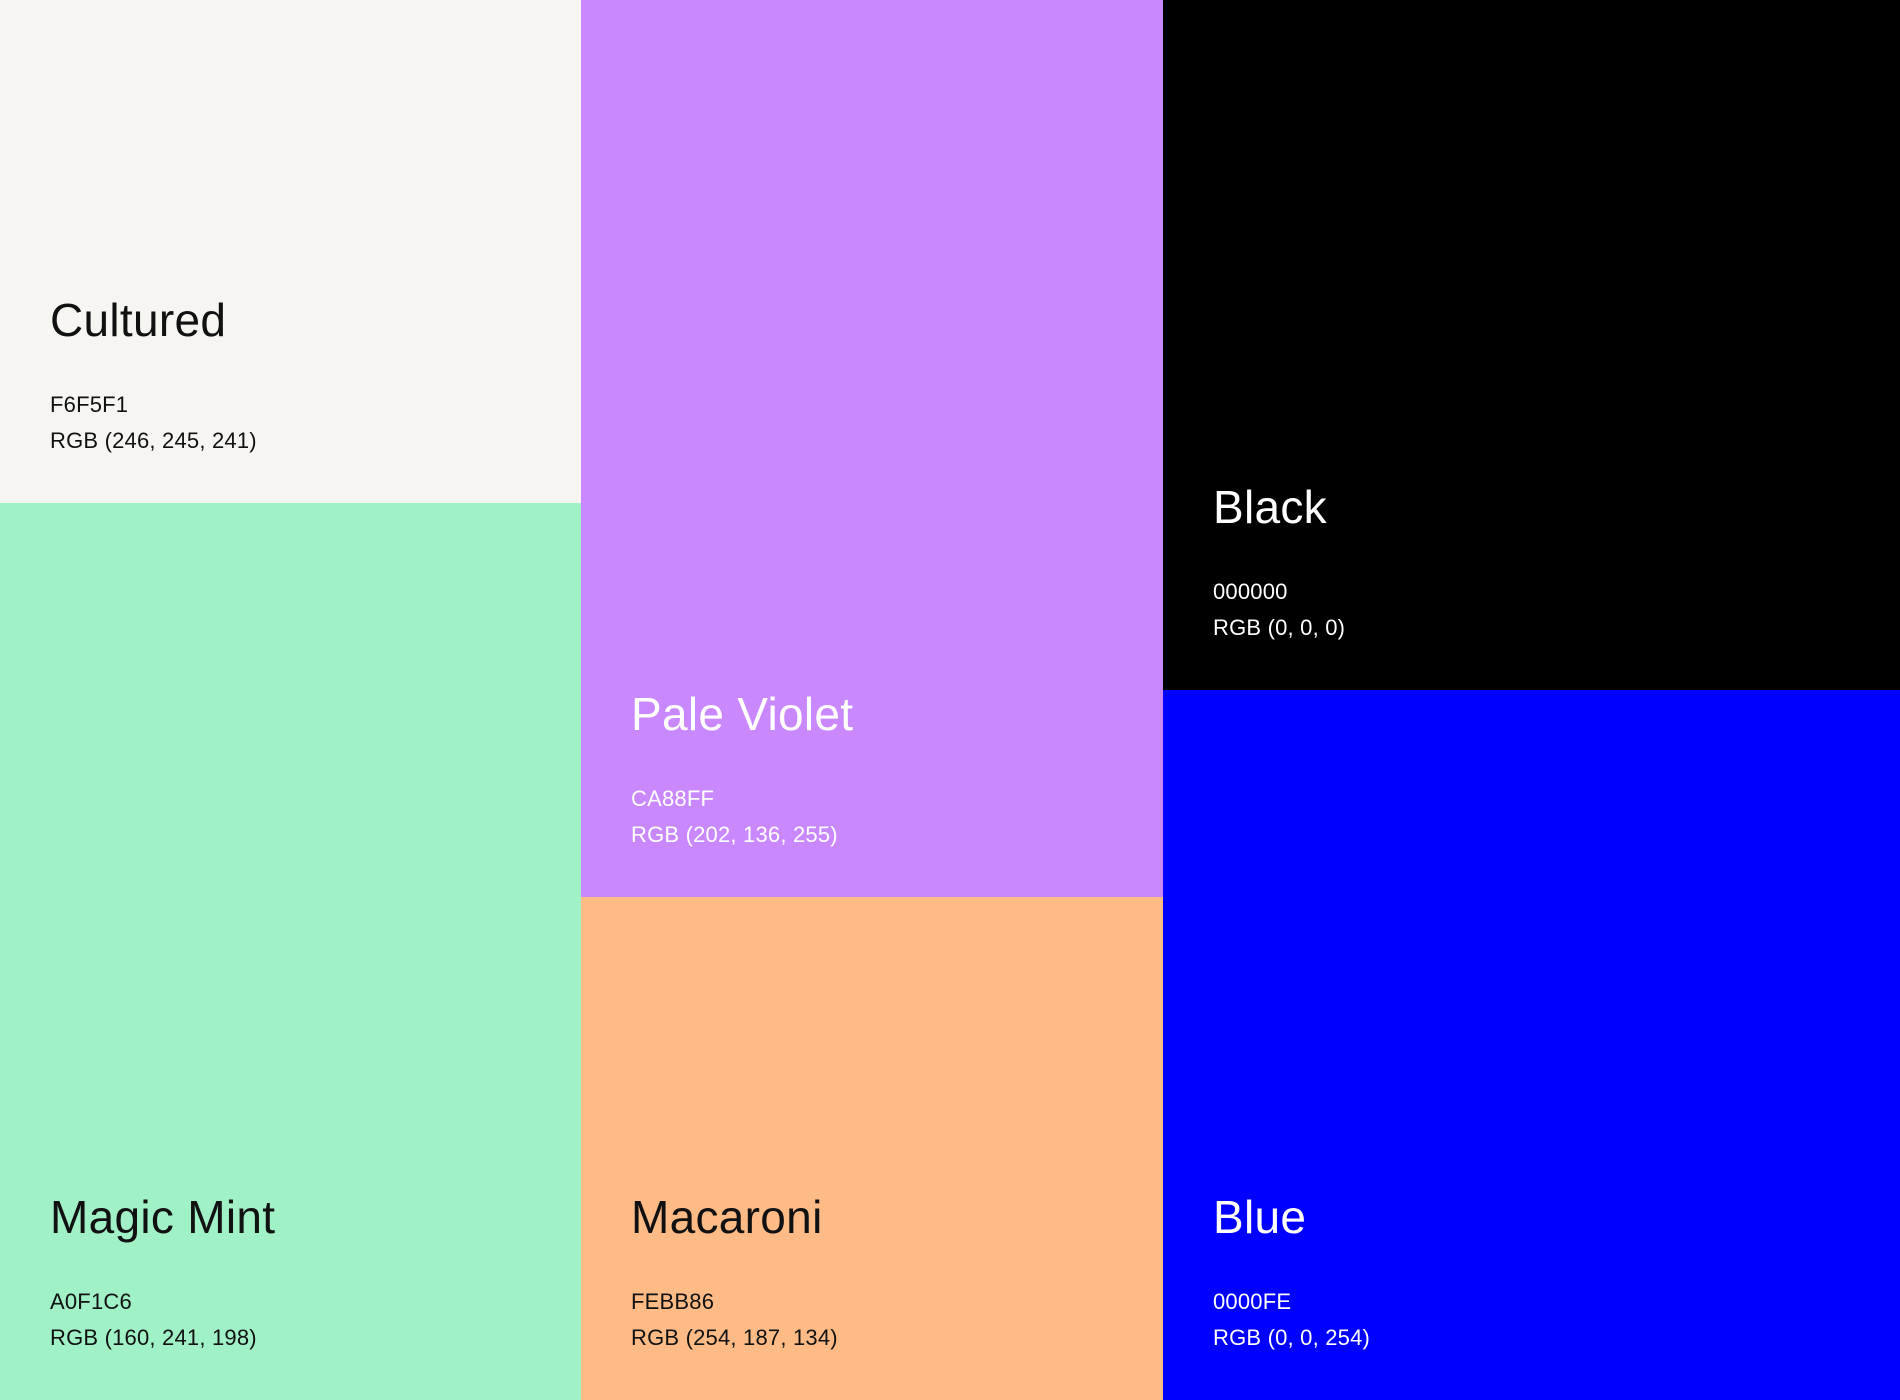  I want to click on swatch-hex-code: FEBB86, so click(673, 1301).